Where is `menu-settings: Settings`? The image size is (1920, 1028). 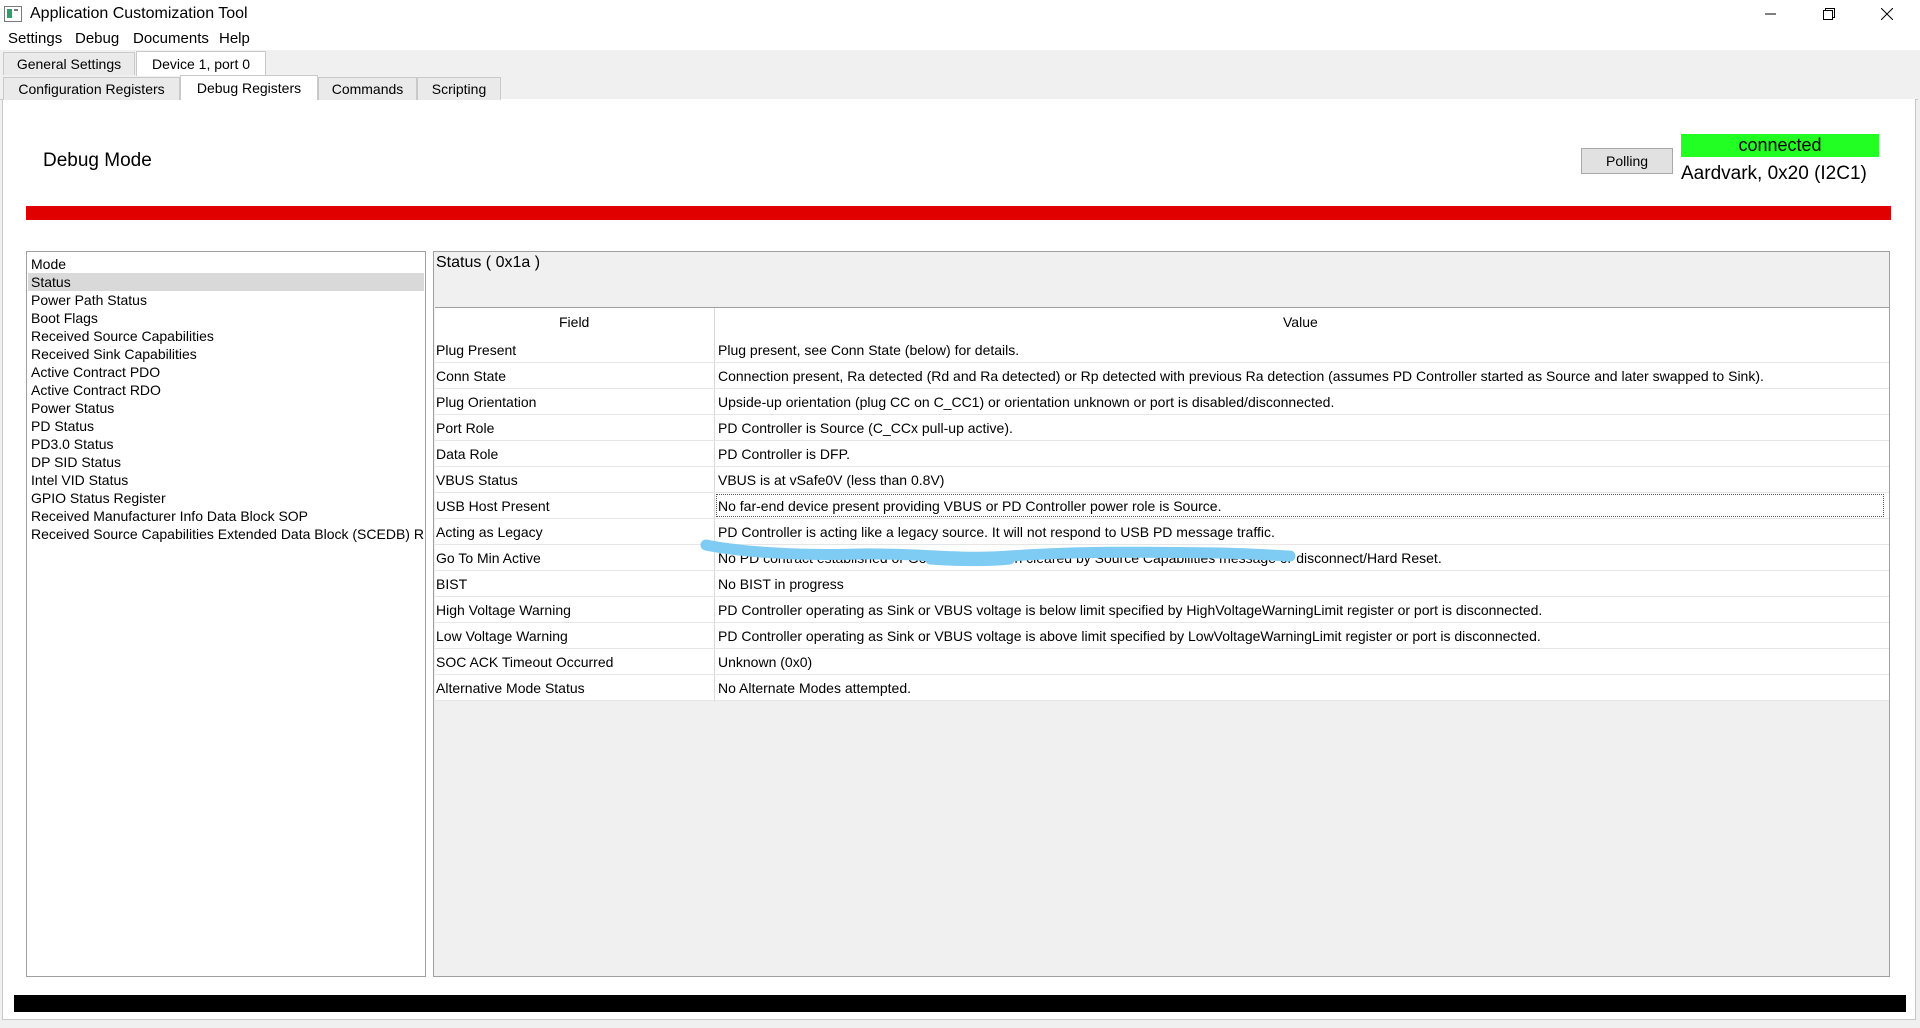
menu-settings: Settings is located at coordinates (35, 38).